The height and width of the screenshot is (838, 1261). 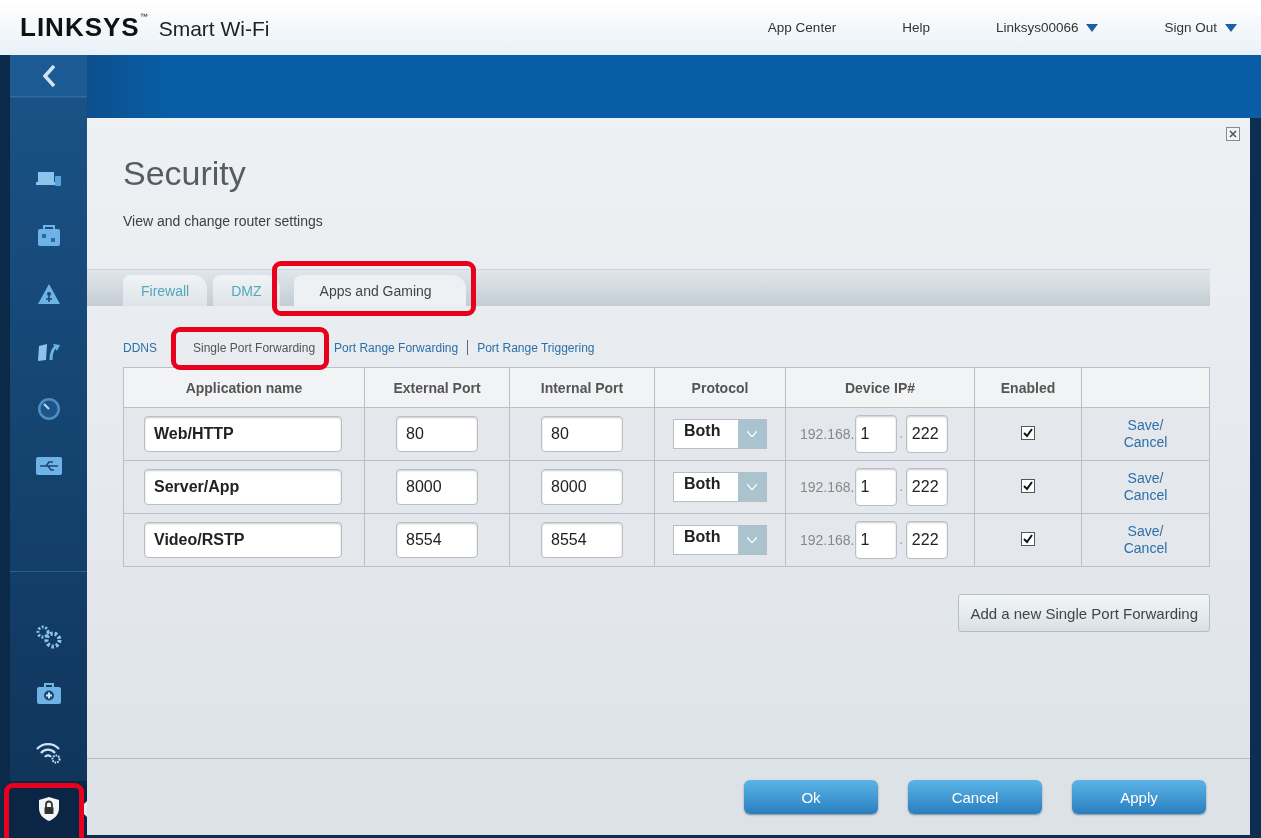 What do you see at coordinates (437, 487) in the screenshot?
I see `external-port-field: 8000` at bounding box center [437, 487].